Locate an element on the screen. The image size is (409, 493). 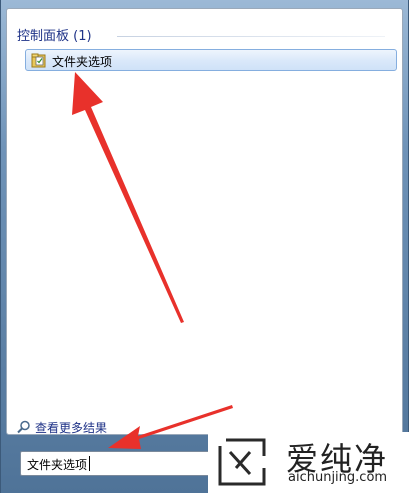
result-item-label: 文件夹选项 is located at coordinates (82, 62).